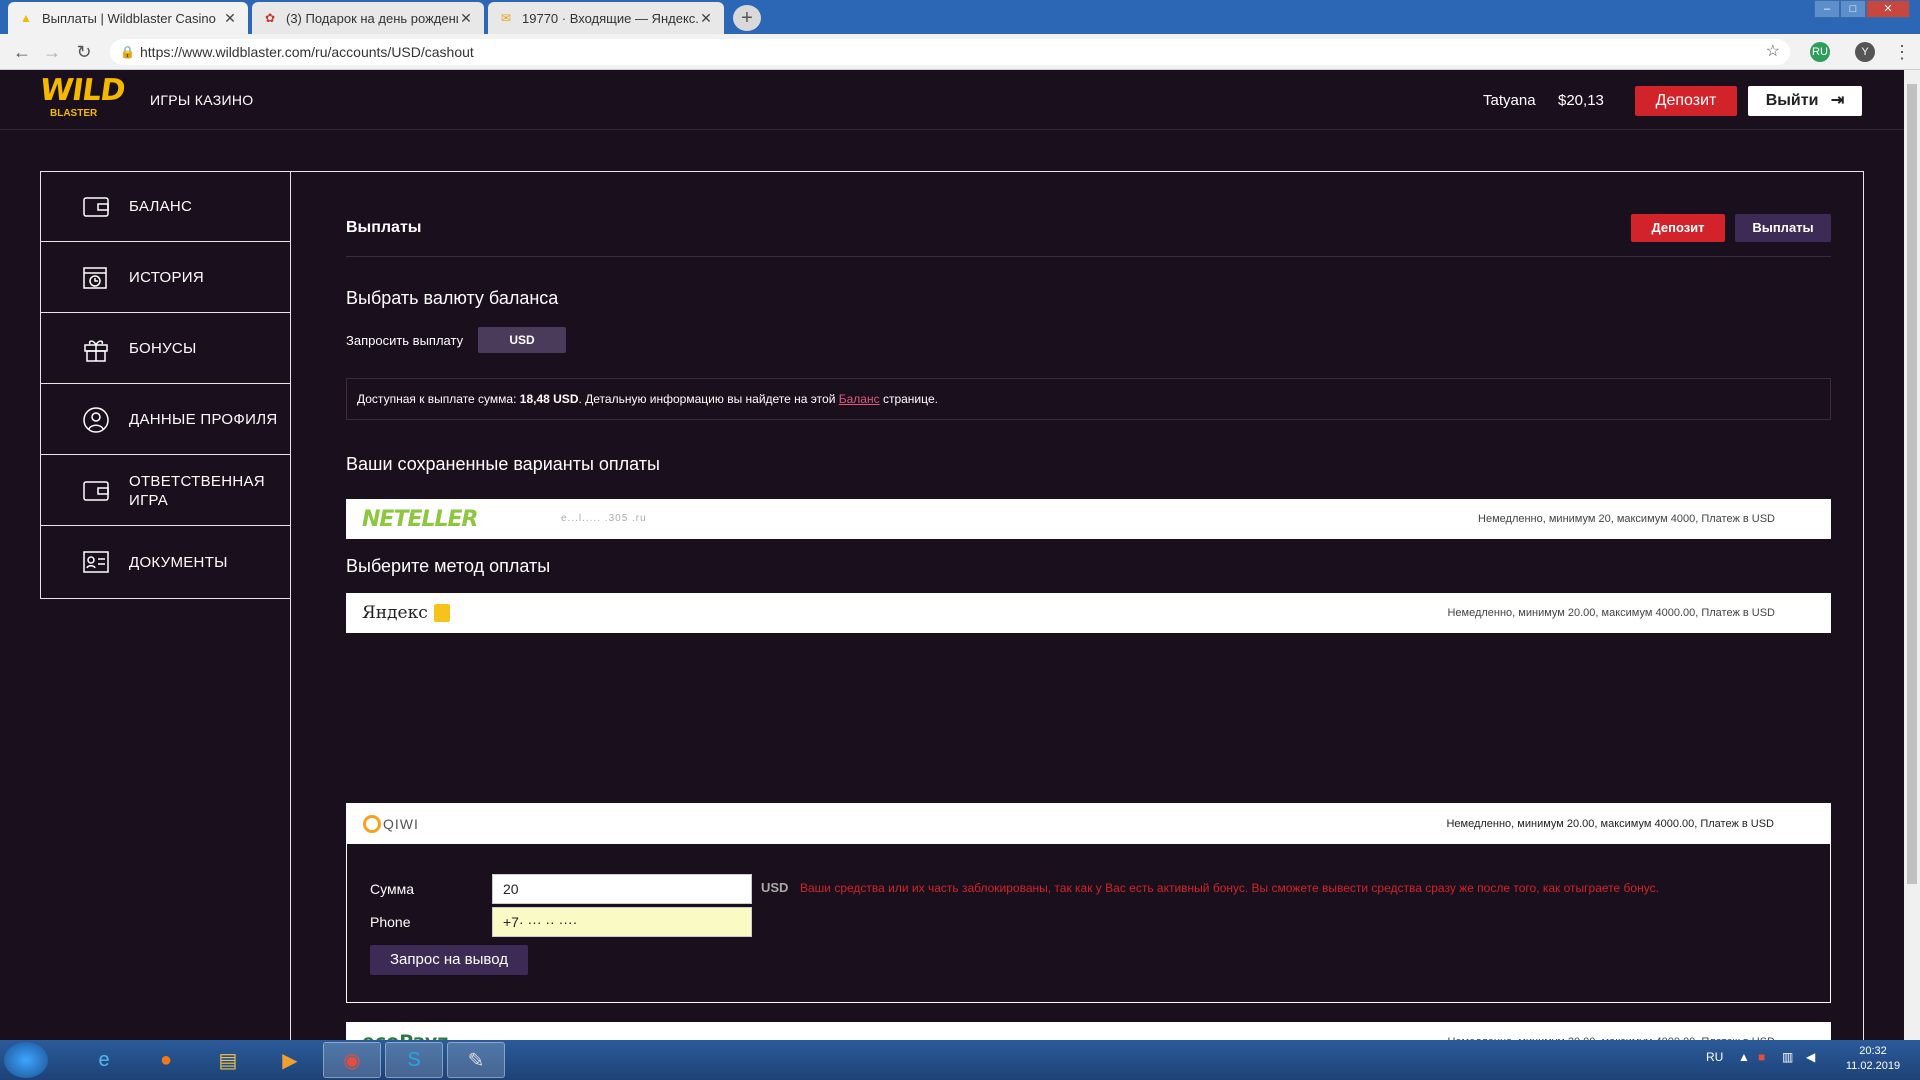  I want to click on available-amount: 18,48 USD, so click(549, 399).